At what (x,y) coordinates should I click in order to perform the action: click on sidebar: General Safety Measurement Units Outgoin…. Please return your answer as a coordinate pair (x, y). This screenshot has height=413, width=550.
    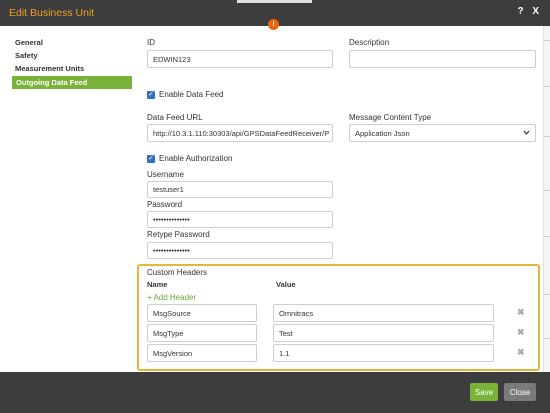
    Looking at the image, I should click on (72, 62).